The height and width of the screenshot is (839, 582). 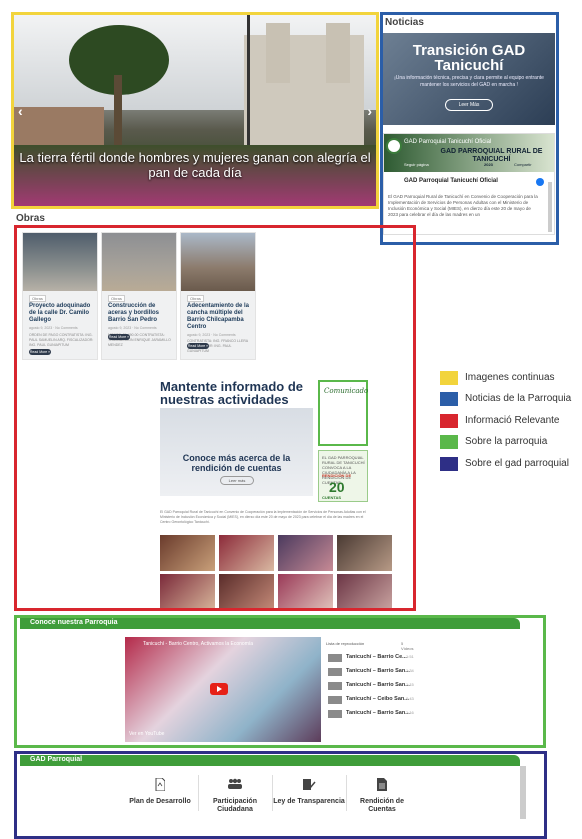 I want to click on frame-gad, so click(x=280, y=795).